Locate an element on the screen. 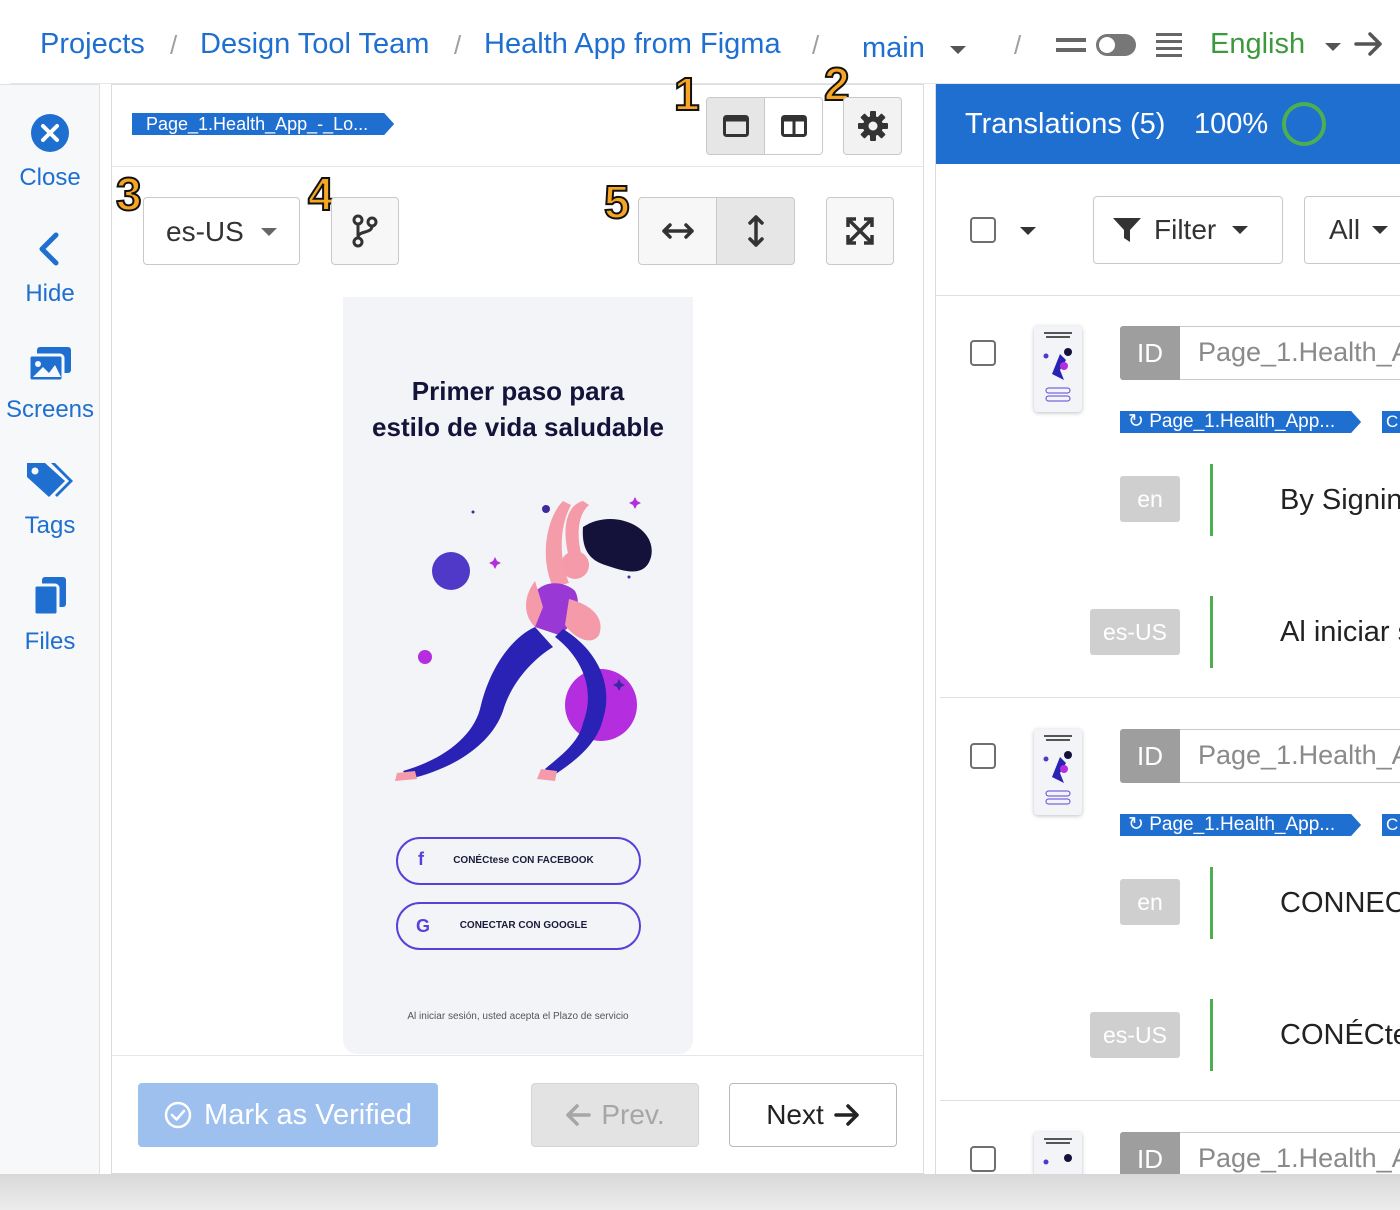 Image resolution: width=1400 pixels, height=1210 pixels. mark-verified-button: Mark as Verified is located at coordinates (288, 1115).